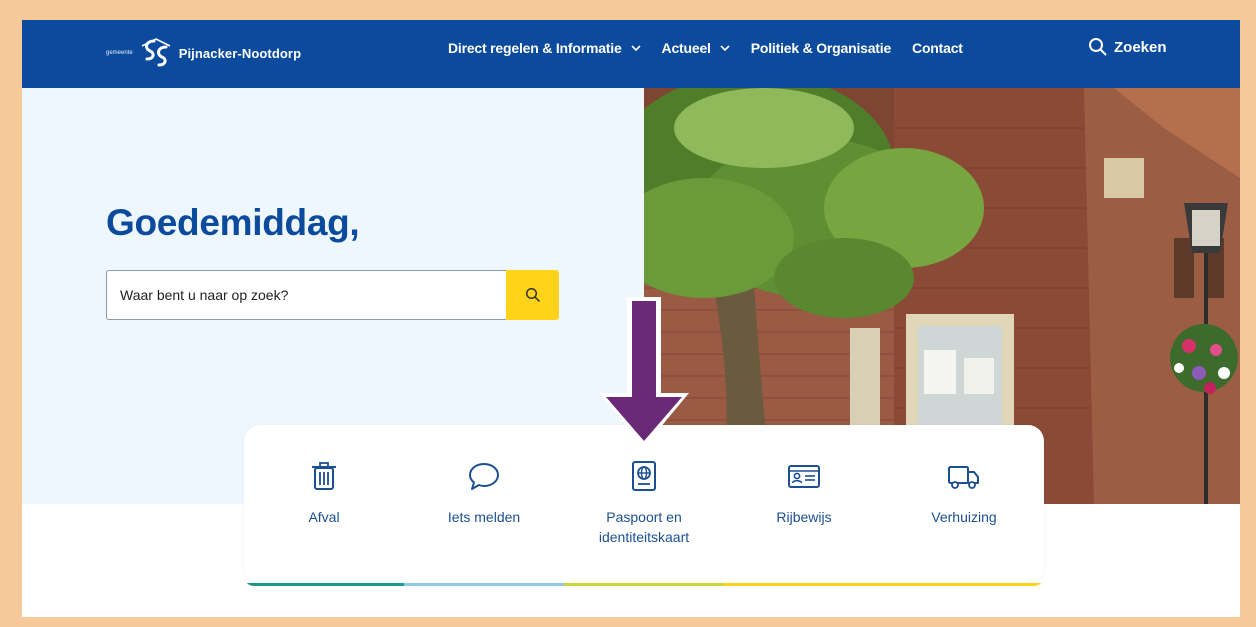 The image size is (1256, 627). Describe the element at coordinates (1140, 47) in the screenshot. I see `header-search-label: Zoeken` at that location.